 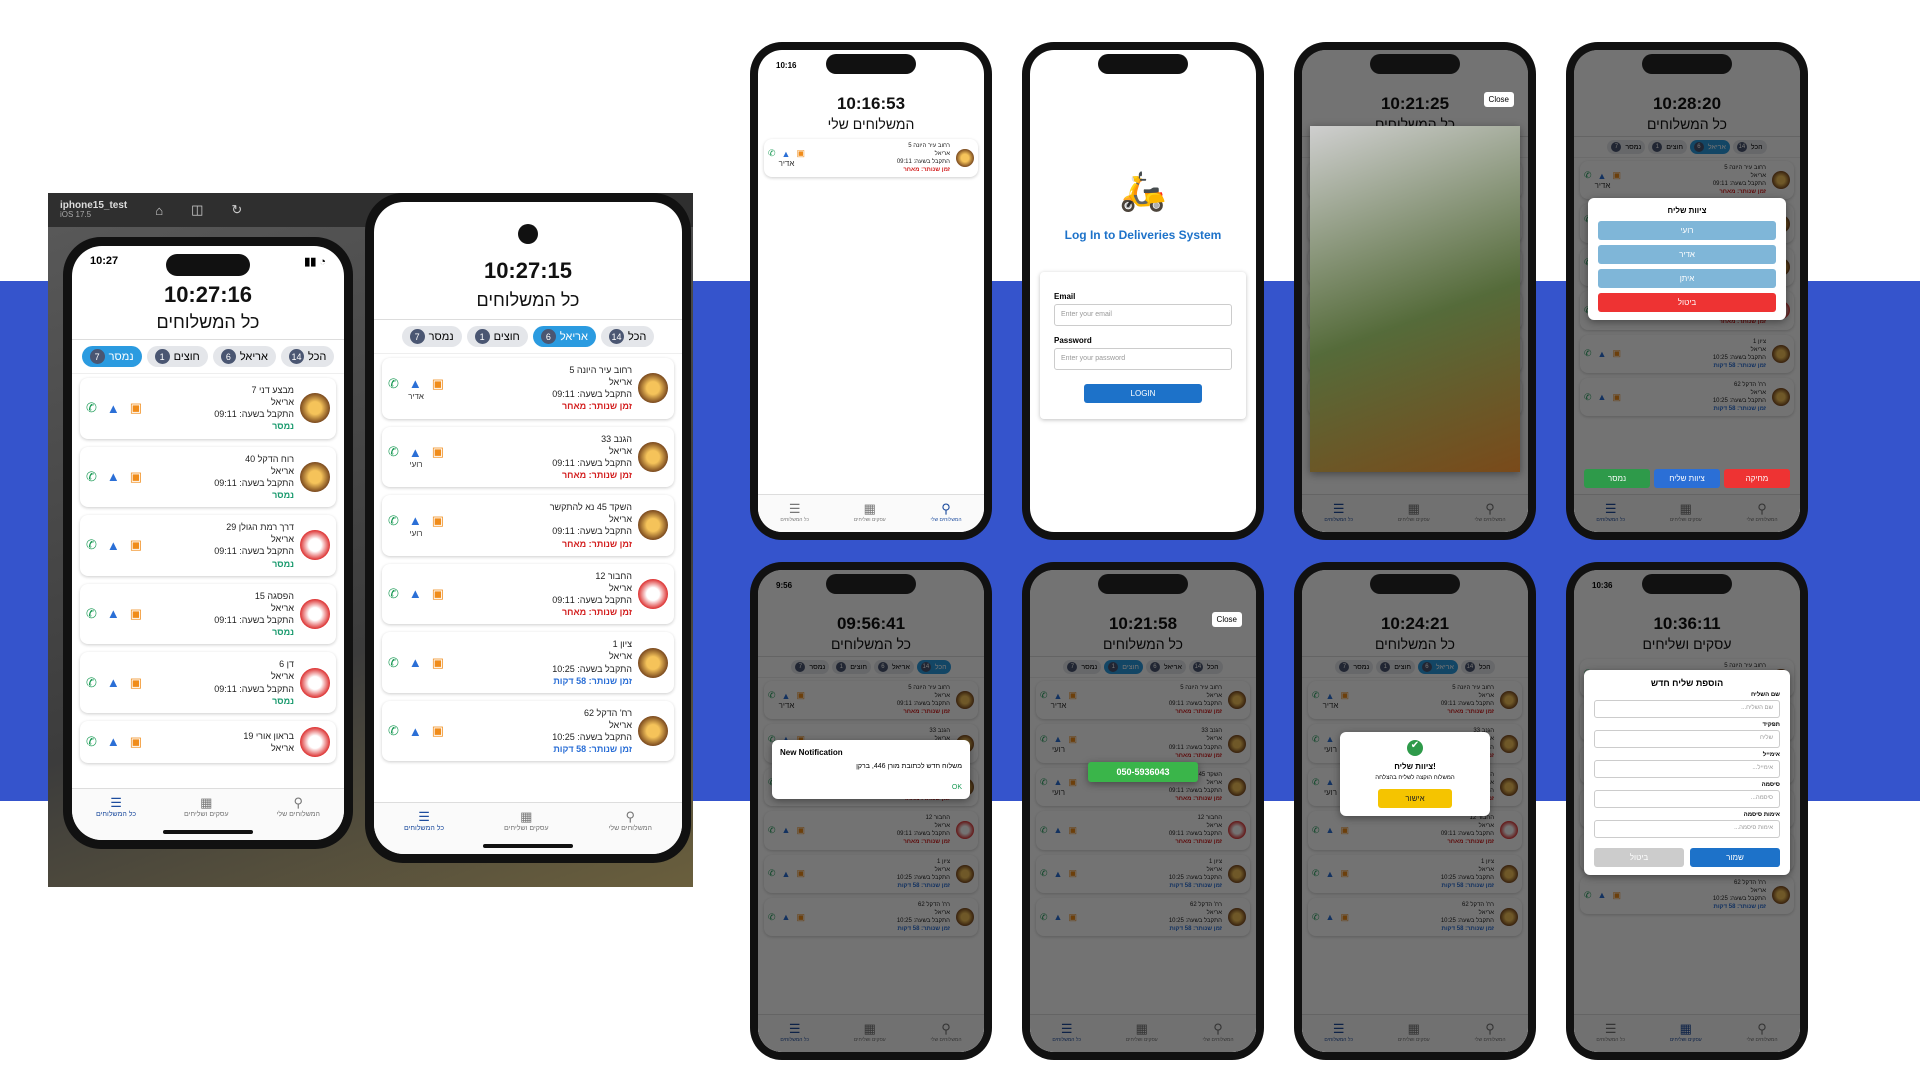 What do you see at coordinates (236, 210) in the screenshot?
I see `rotate-icon: ↻` at bounding box center [236, 210].